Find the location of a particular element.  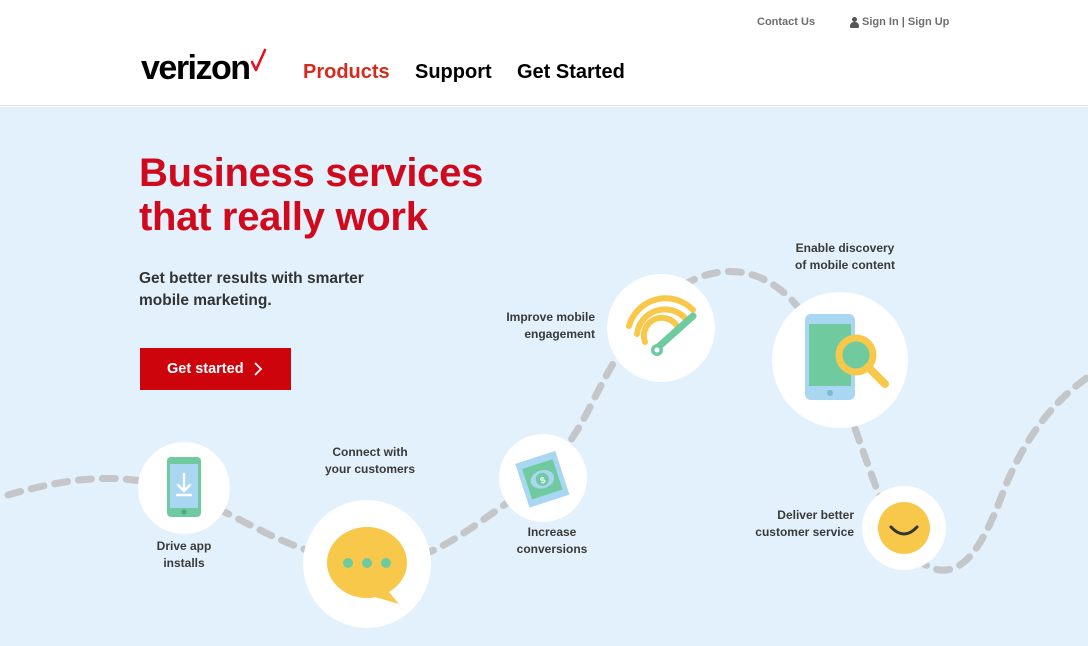

money-card-icon: $ is located at coordinates (542, 479).